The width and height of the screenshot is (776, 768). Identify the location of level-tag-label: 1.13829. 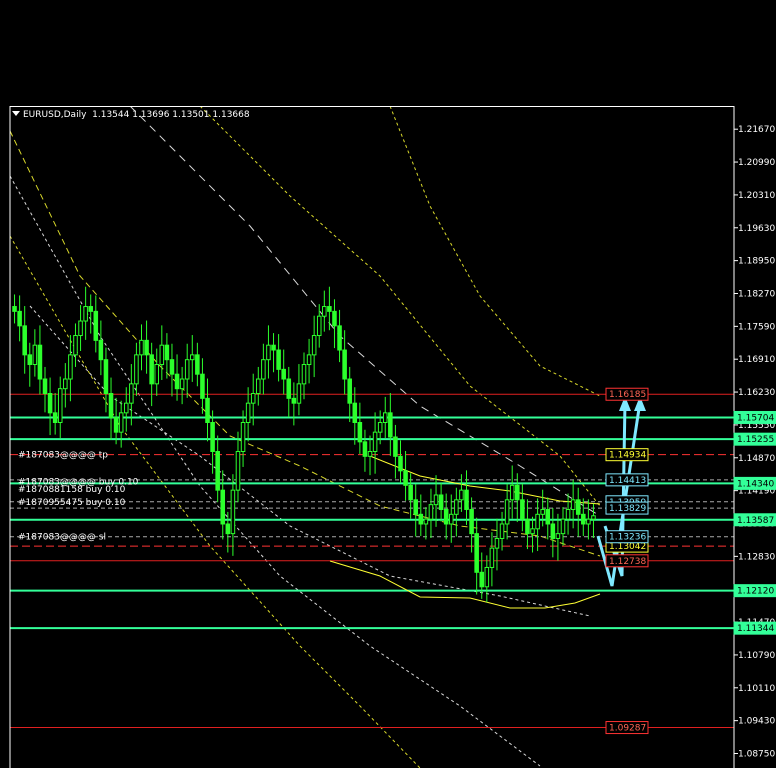
(627, 509).